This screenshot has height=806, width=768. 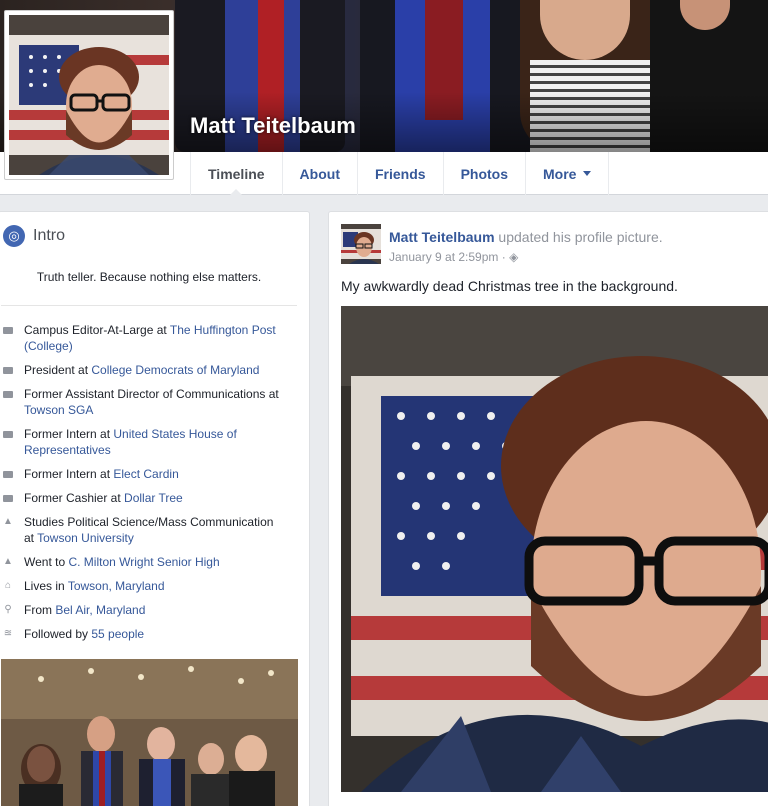 I want to click on tab-more: More, so click(x=568, y=173).